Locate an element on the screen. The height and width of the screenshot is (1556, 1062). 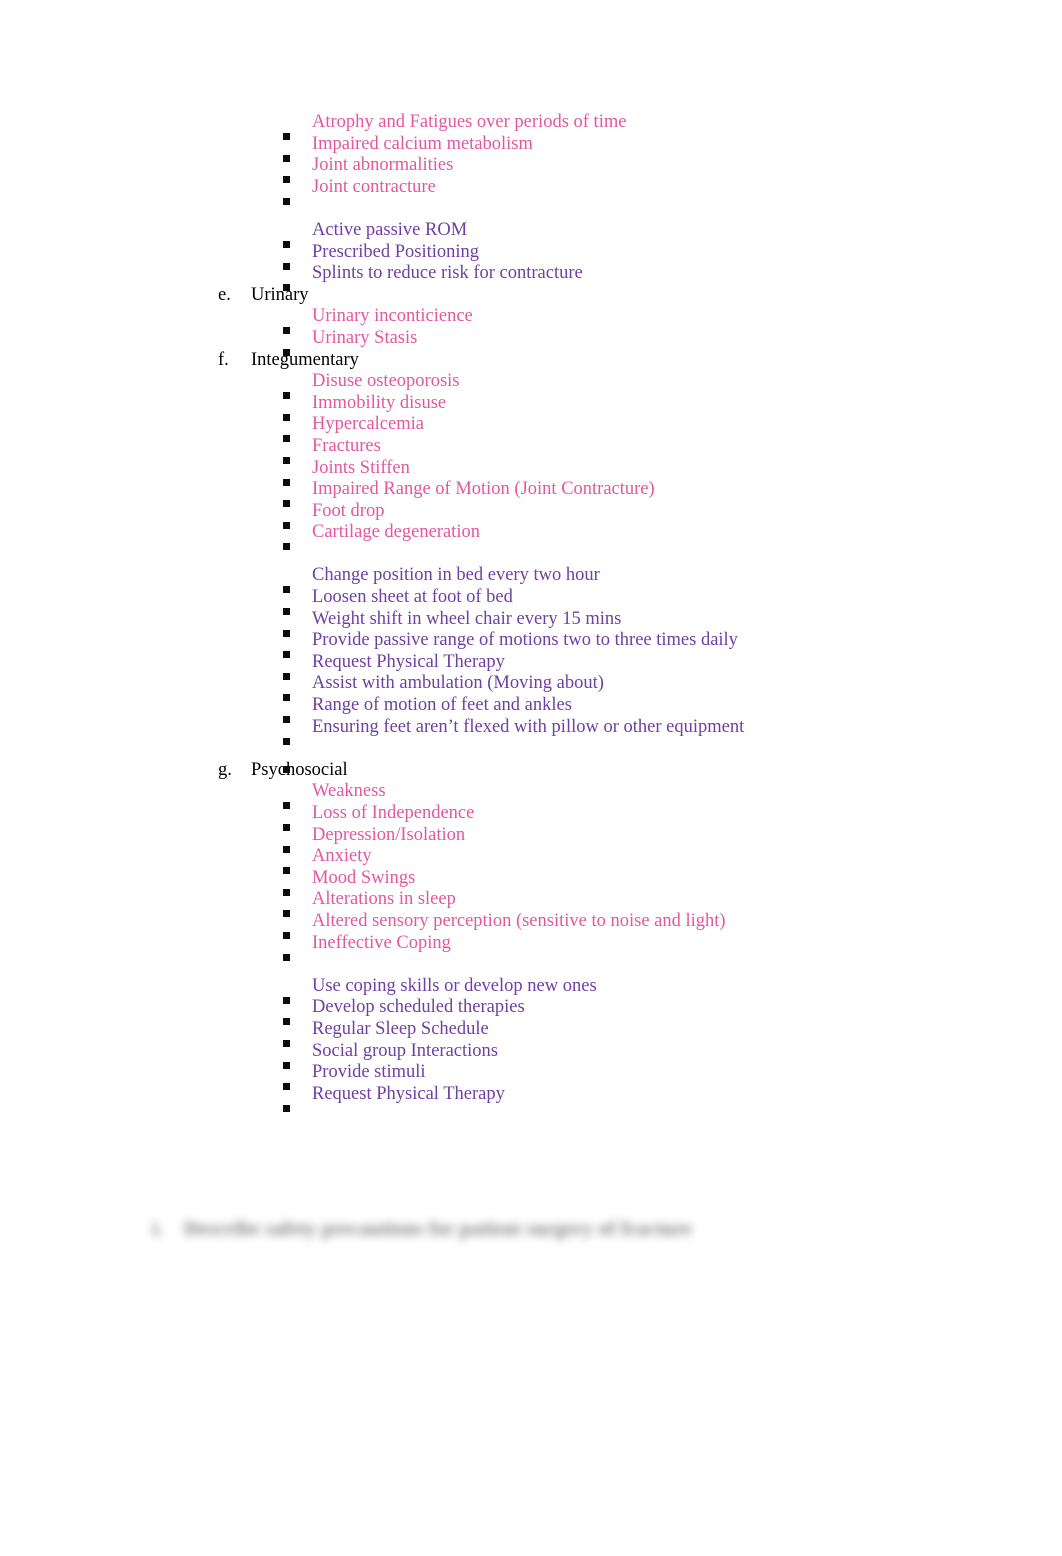
list-item: Impaired calcium metabolism is located at coordinates (531, 147).